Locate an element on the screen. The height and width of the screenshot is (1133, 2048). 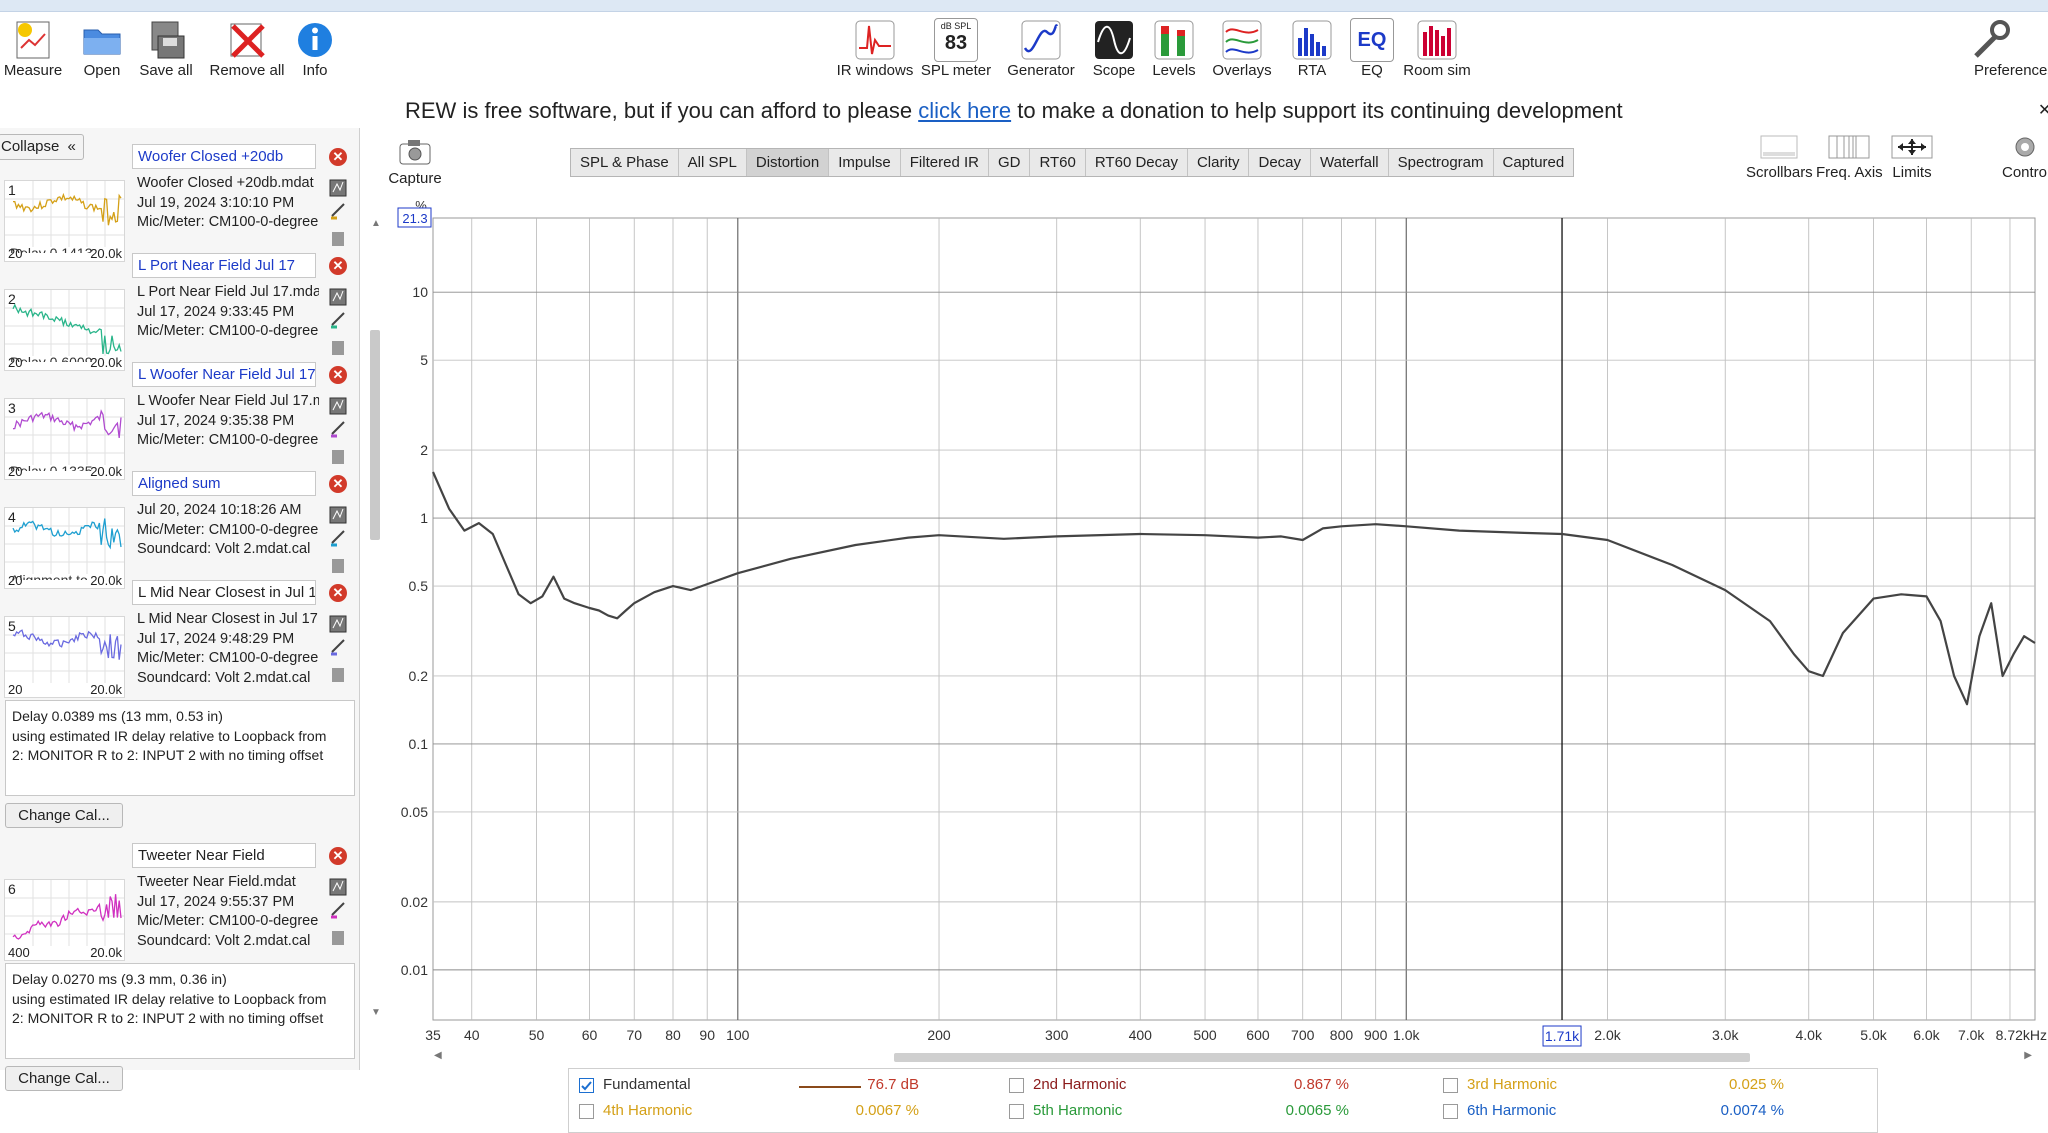
tab-gd: GD is located at coordinates (1010, 162).